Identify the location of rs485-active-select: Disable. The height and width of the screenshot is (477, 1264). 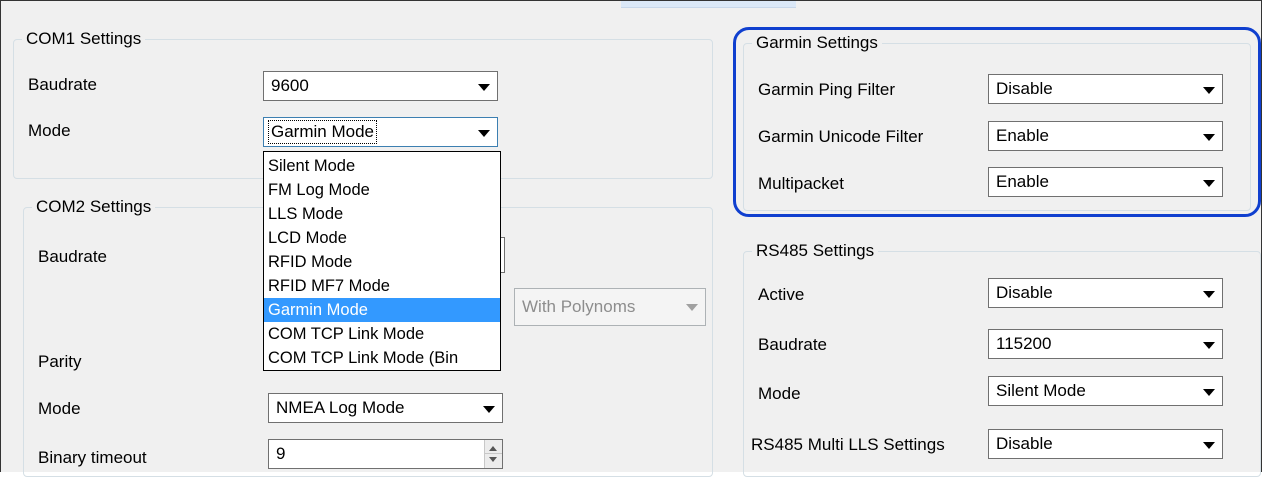
(1105, 293).